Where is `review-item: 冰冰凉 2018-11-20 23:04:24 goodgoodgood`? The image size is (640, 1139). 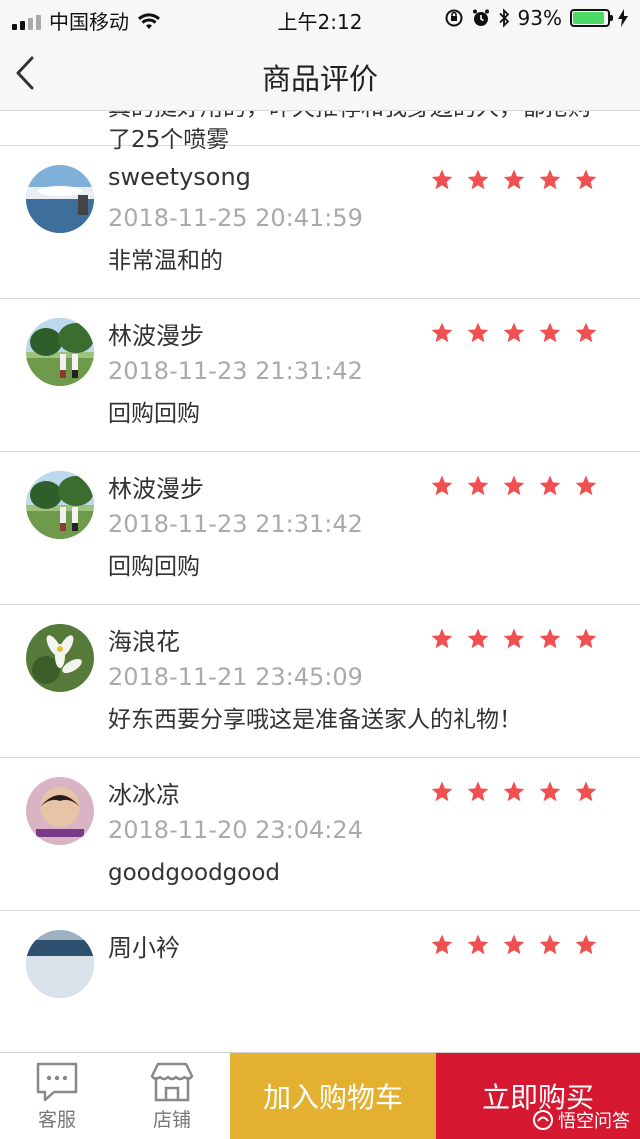 review-item: 冰冰凉 2018-11-20 23:04:24 goodgoodgood is located at coordinates (320, 834).